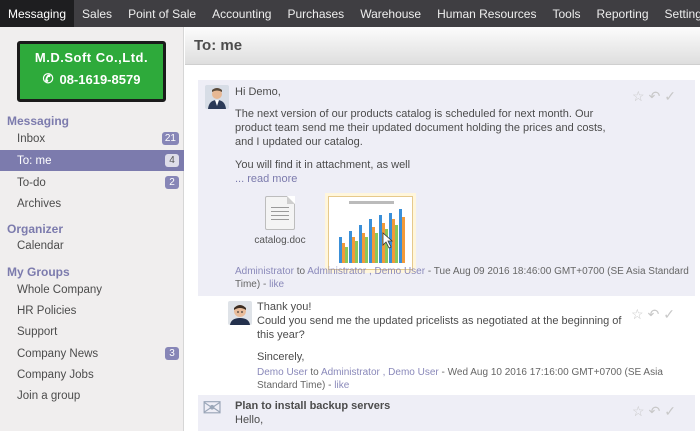 The width and height of the screenshot is (700, 431). Describe the element at coordinates (92, 310) in the screenshot. I see `sidebar-item-hr-policies: HR Policies` at that location.